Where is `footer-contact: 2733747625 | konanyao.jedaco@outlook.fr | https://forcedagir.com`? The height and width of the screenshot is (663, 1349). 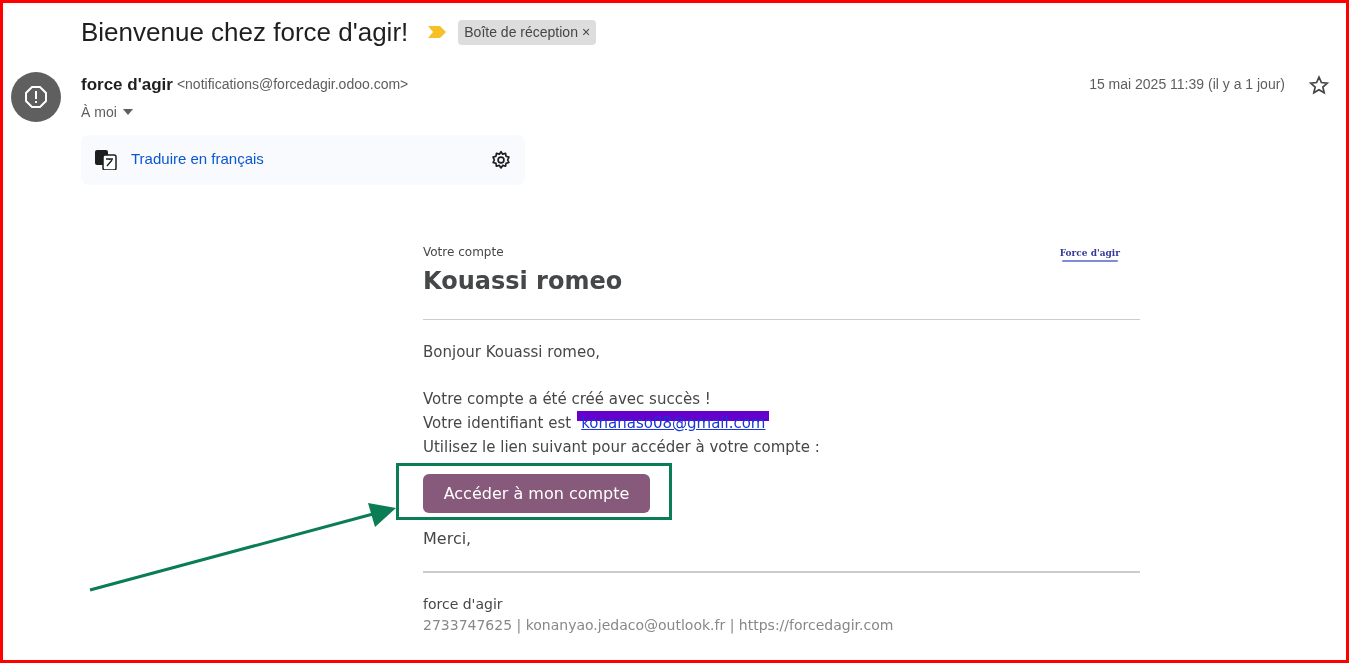 footer-contact: 2733747625 | konanyao.jedaco@outlook.fr | https://forcedagir.com is located at coordinates (659, 626).